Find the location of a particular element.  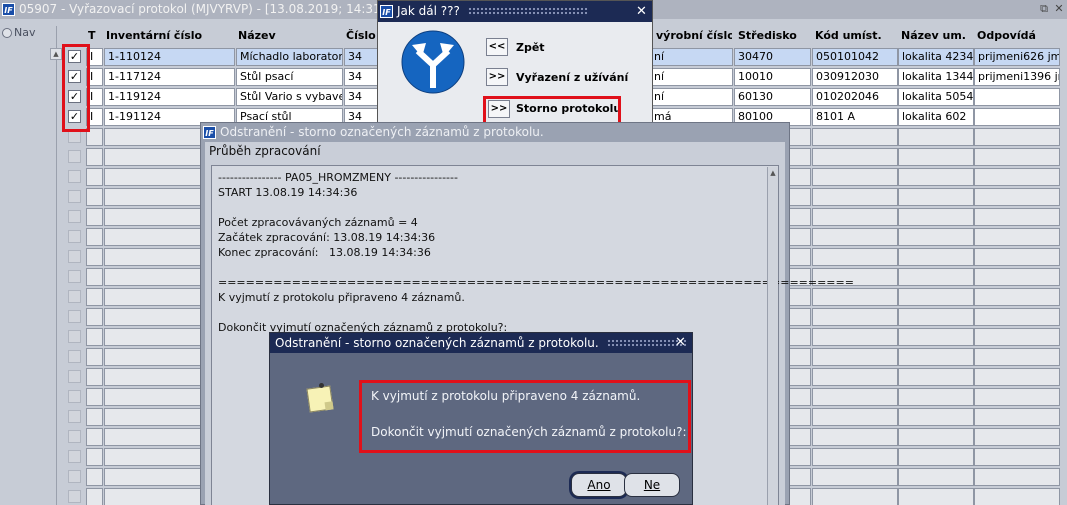

table-cell-stredisko: 30470 is located at coordinates (772, 57).